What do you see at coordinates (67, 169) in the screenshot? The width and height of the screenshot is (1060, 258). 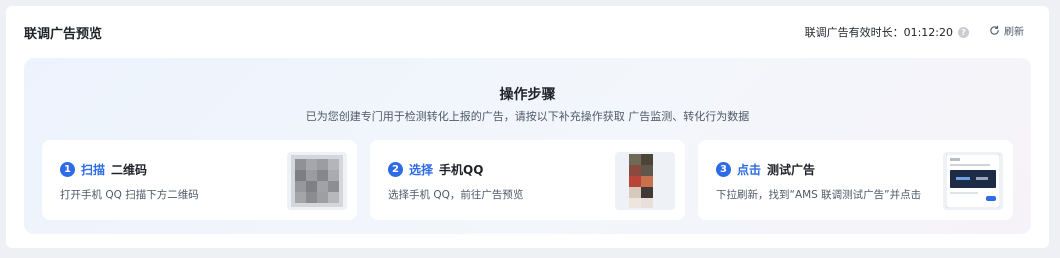 I see `step-number: 1` at bounding box center [67, 169].